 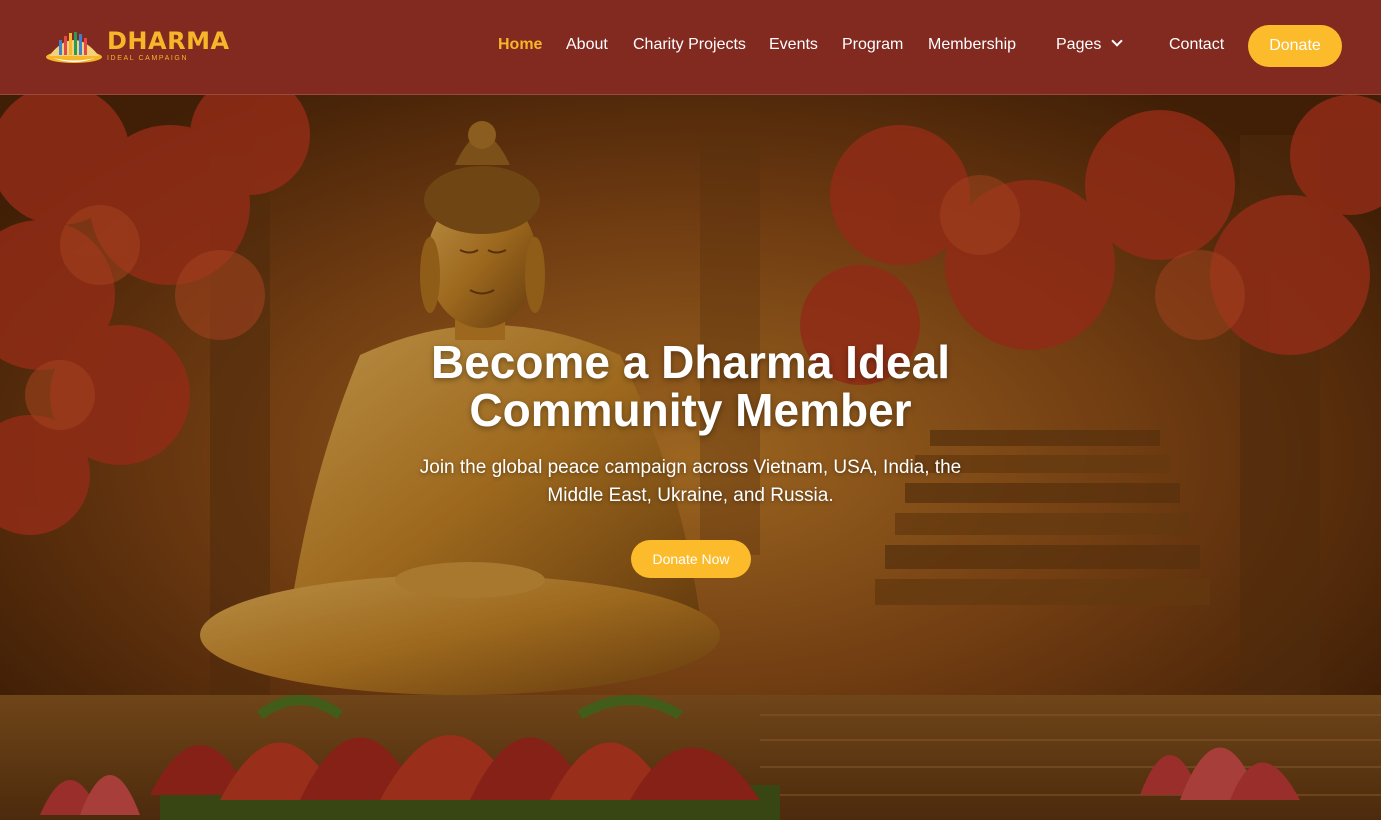 I want to click on nav-pages-dropdown: Pages, so click(x=1090, y=44).